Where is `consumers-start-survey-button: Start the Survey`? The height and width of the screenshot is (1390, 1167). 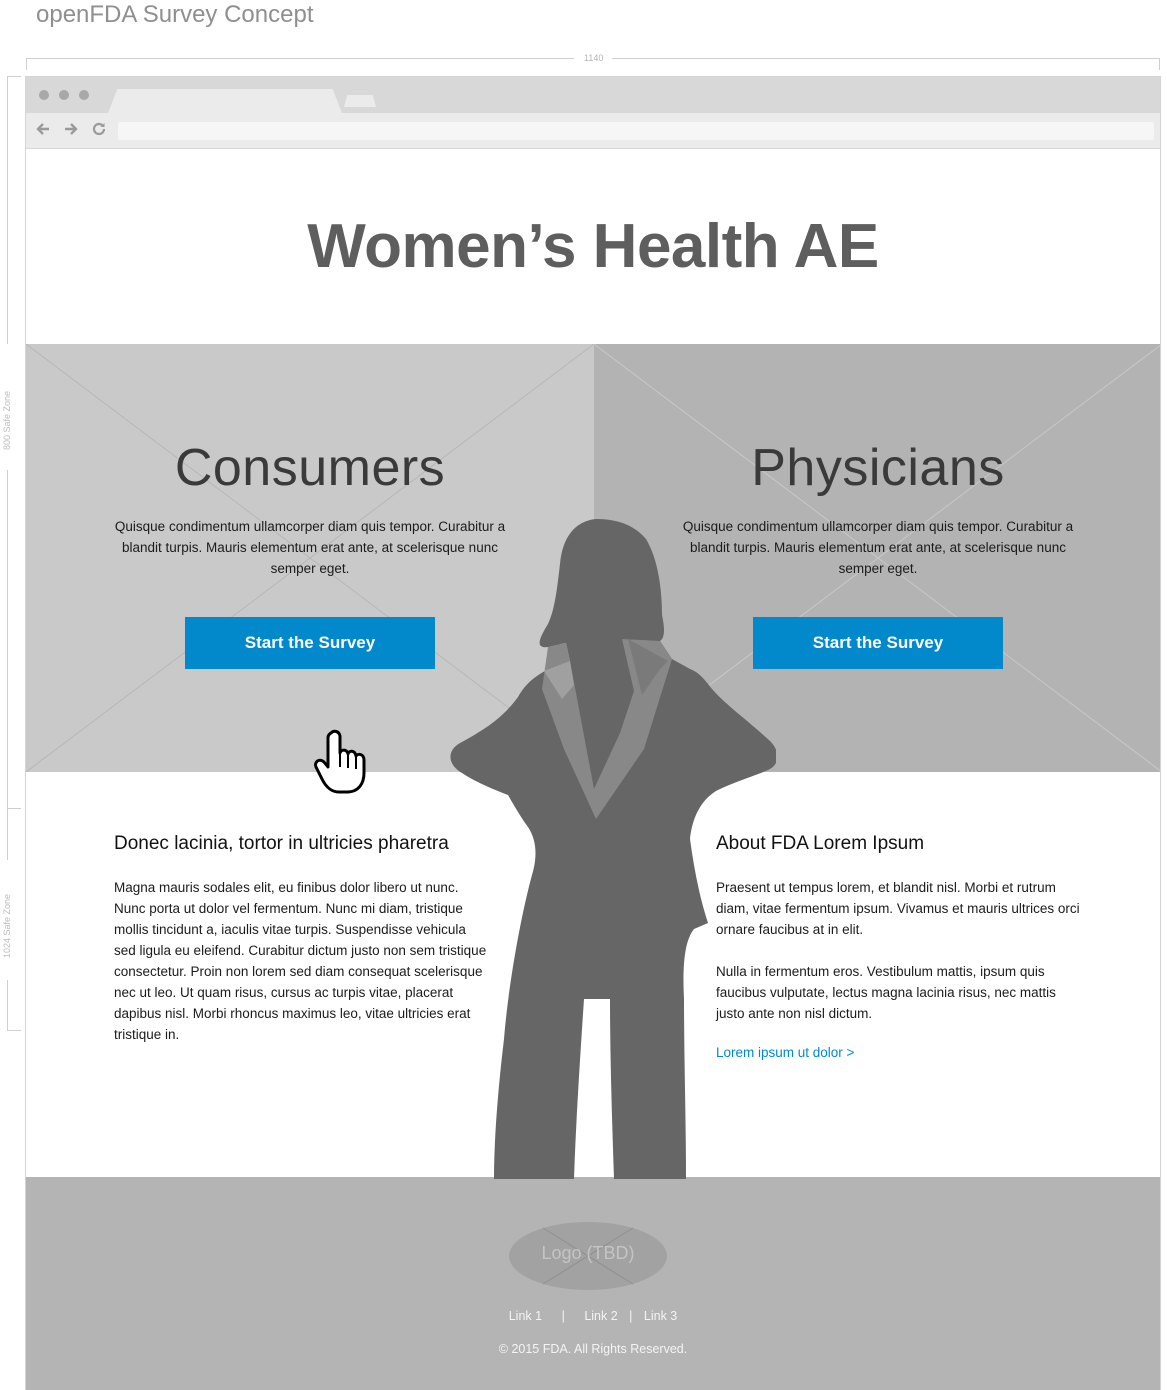
consumers-start-survey-button: Start the Survey is located at coordinates (310, 643).